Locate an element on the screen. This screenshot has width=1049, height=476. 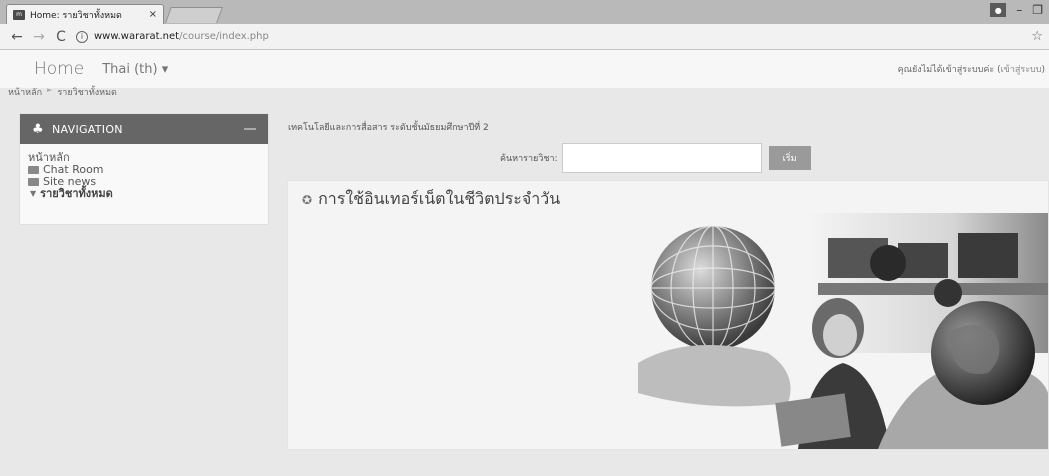
browser-tab: m Home: รายวิชาทั้งหมด × is located at coordinates (85, 14).